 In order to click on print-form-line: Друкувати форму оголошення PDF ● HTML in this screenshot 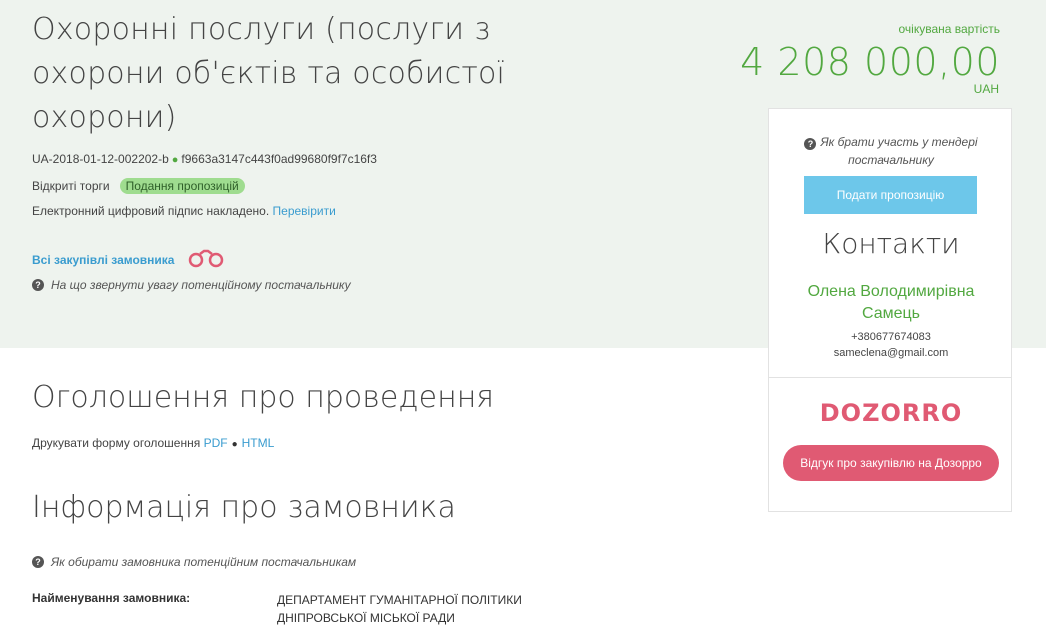, I will do `click(153, 443)`.